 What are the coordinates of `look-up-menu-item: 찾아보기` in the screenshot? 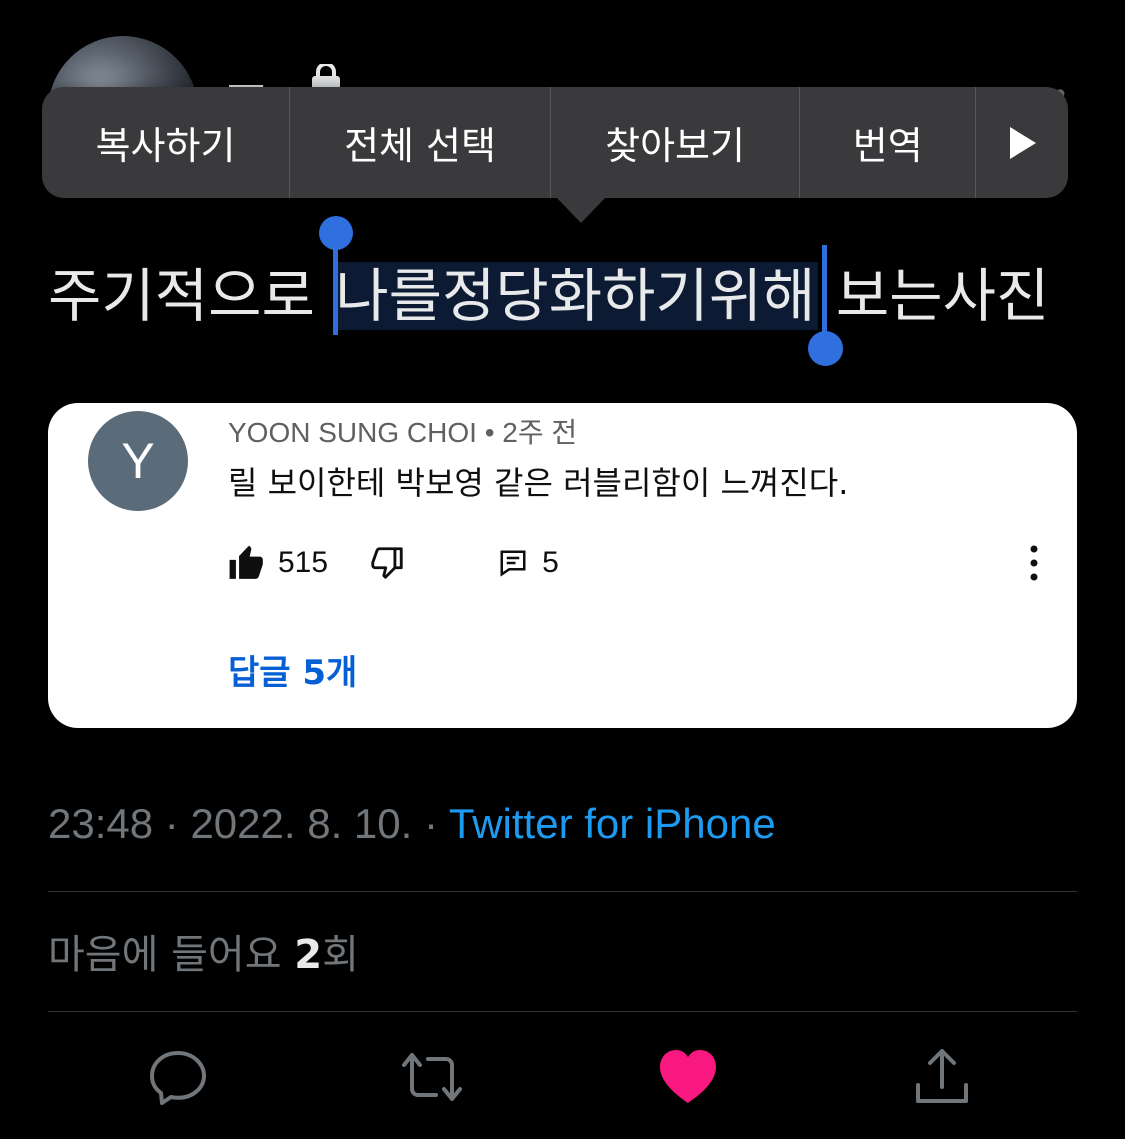 It's located at (676, 142).